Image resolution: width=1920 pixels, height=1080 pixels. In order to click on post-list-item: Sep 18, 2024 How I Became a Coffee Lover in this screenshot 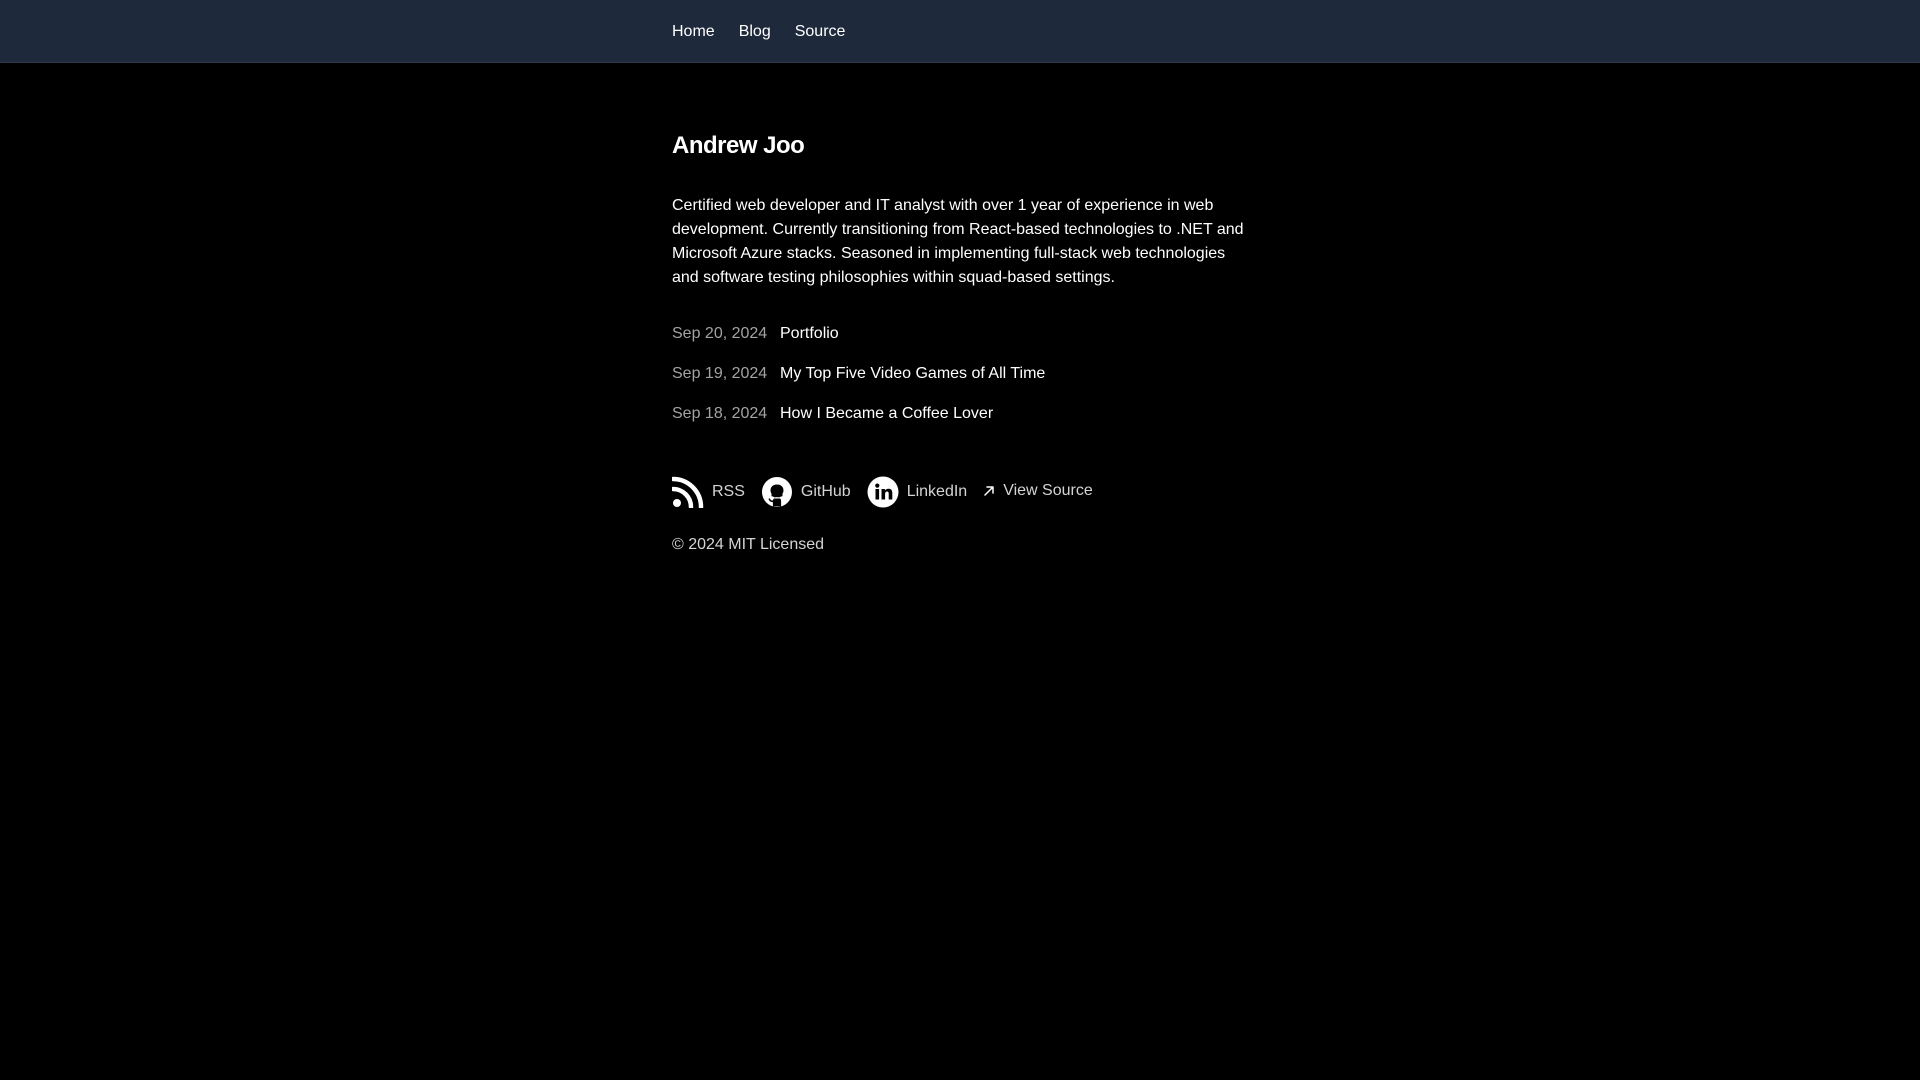, I will do `click(962, 414)`.